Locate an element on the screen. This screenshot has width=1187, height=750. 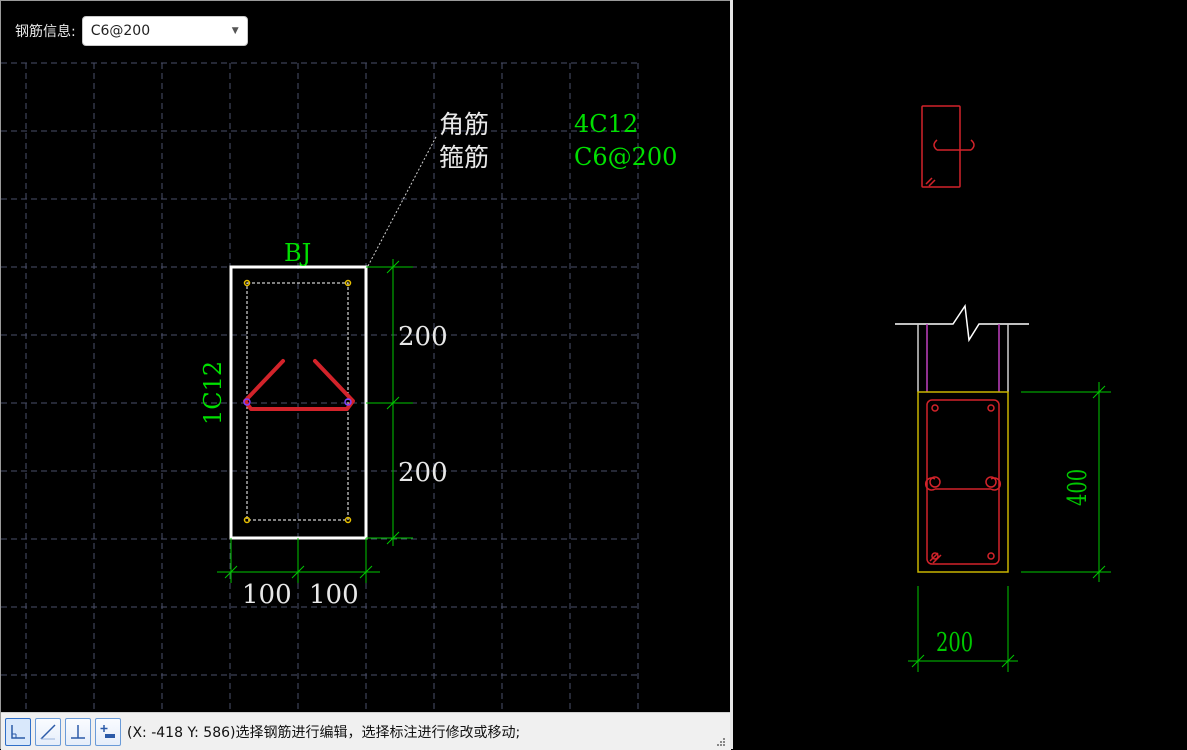
break-line is located at coordinates (962, 323).